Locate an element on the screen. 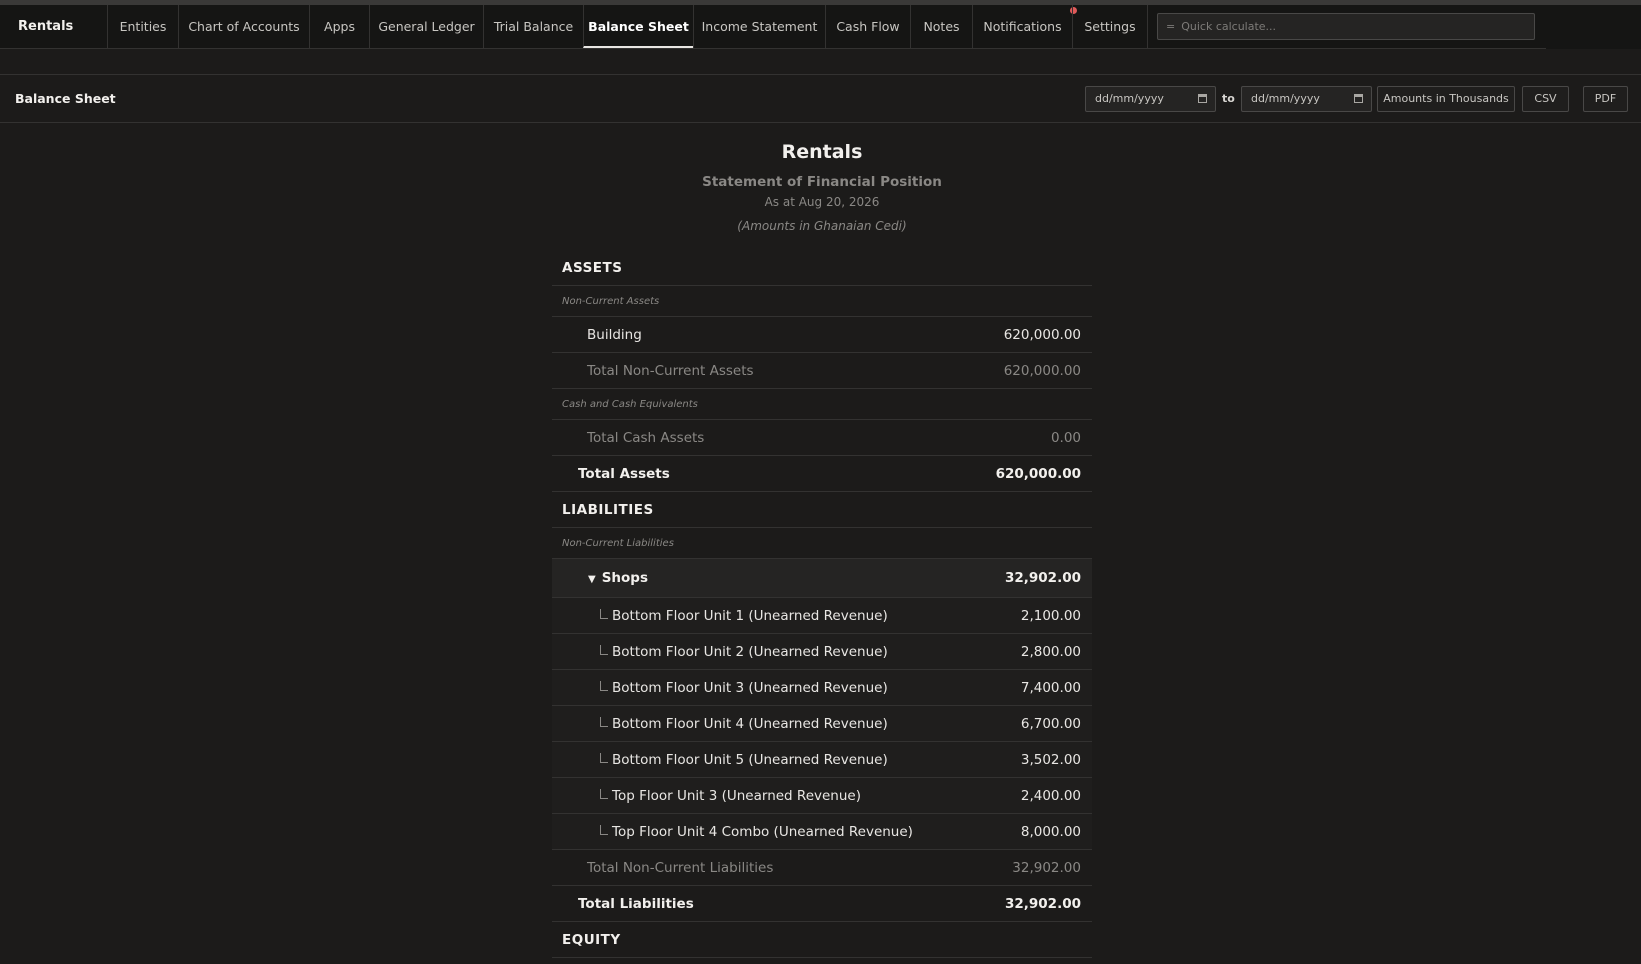 The height and width of the screenshot is (964, 1641). total-liabilities-row: Total Liabilities 32,902.00 is located at coordinates (822, 904).